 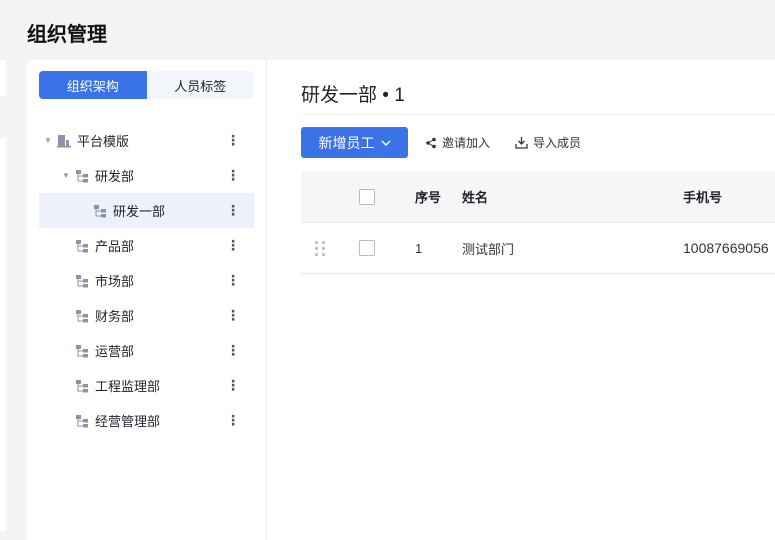 I want to click on tree-node-label: 市场部, so click(x=115, y=281).